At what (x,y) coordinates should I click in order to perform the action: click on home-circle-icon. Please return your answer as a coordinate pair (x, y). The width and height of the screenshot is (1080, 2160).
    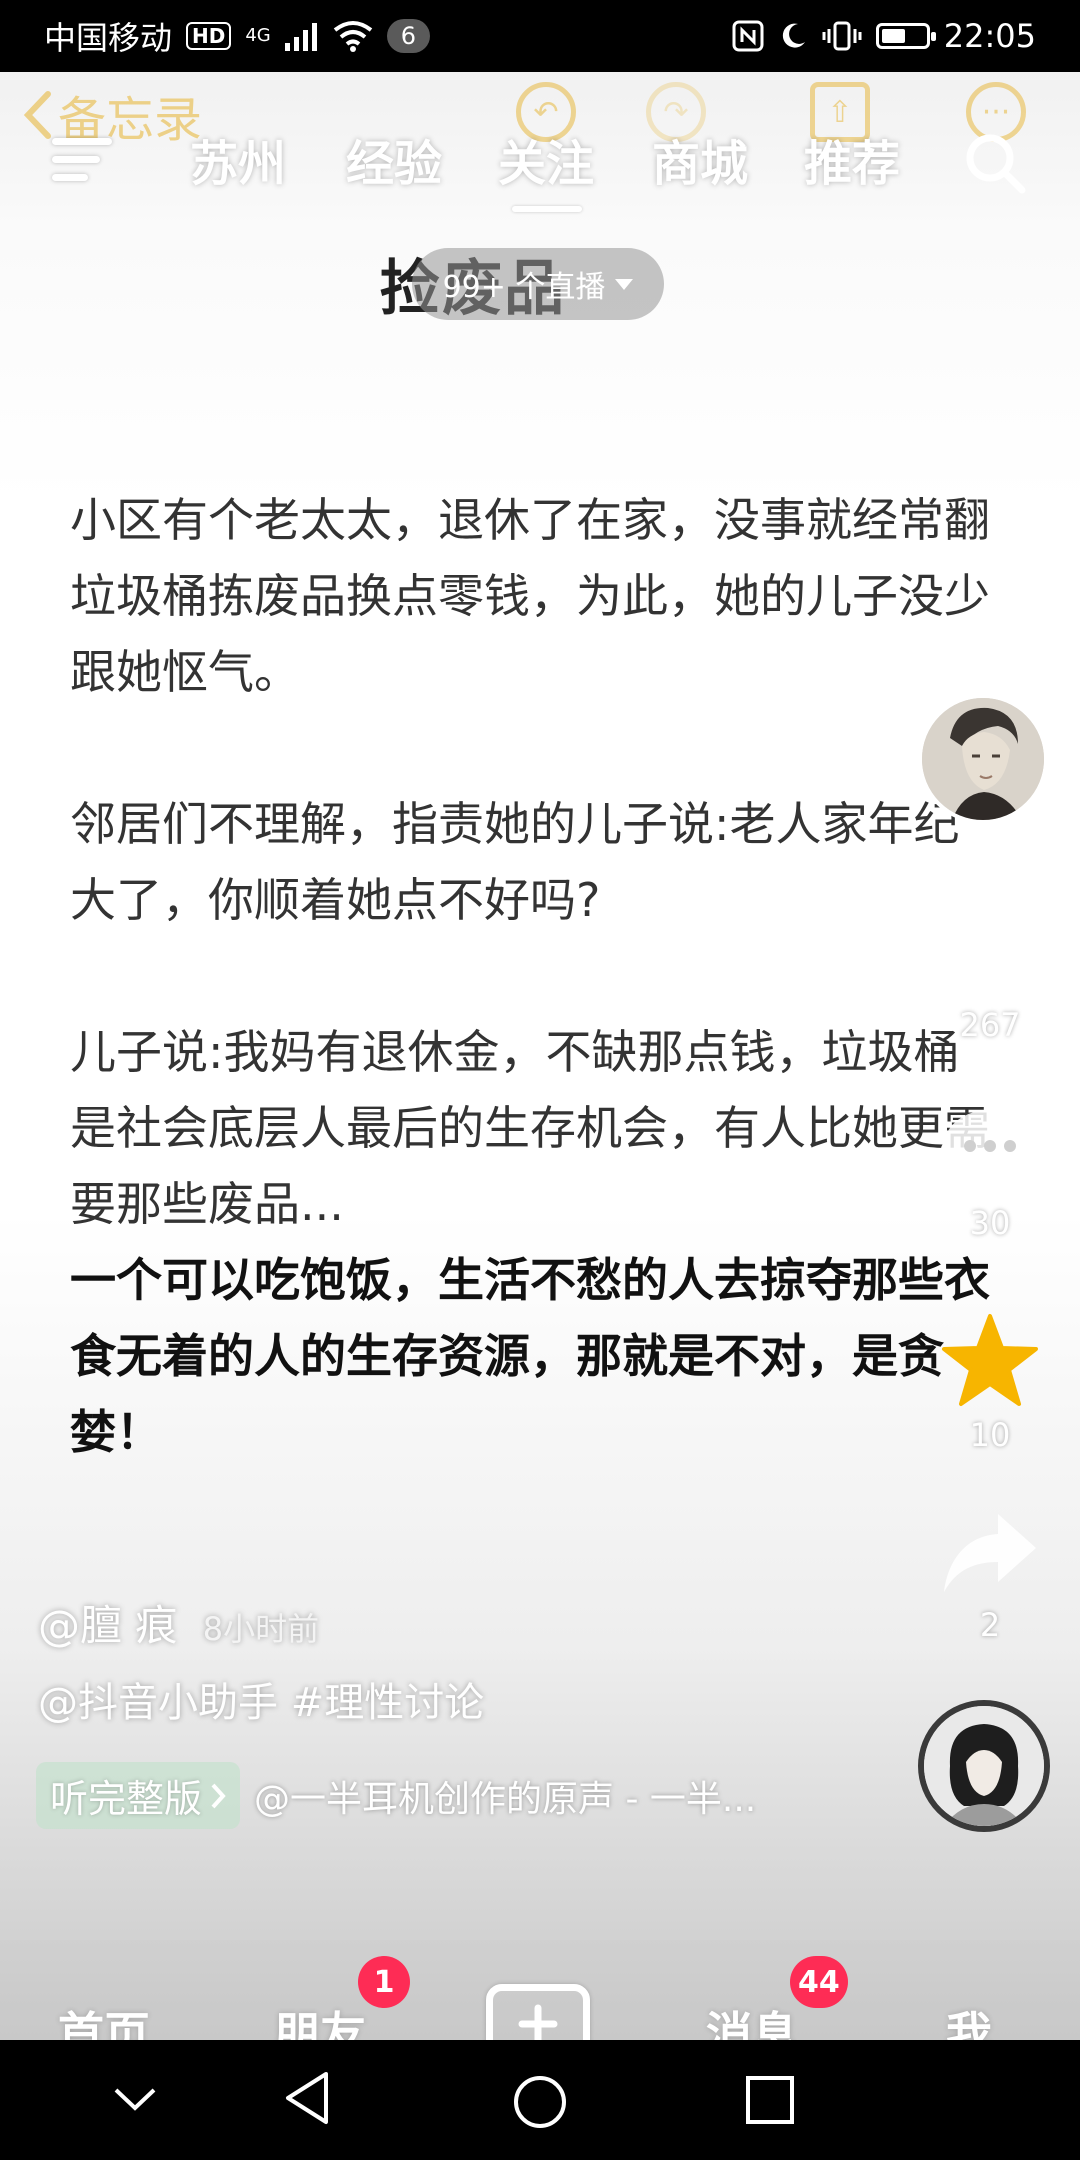
    Looking at the image, I should click on (540, 2102).